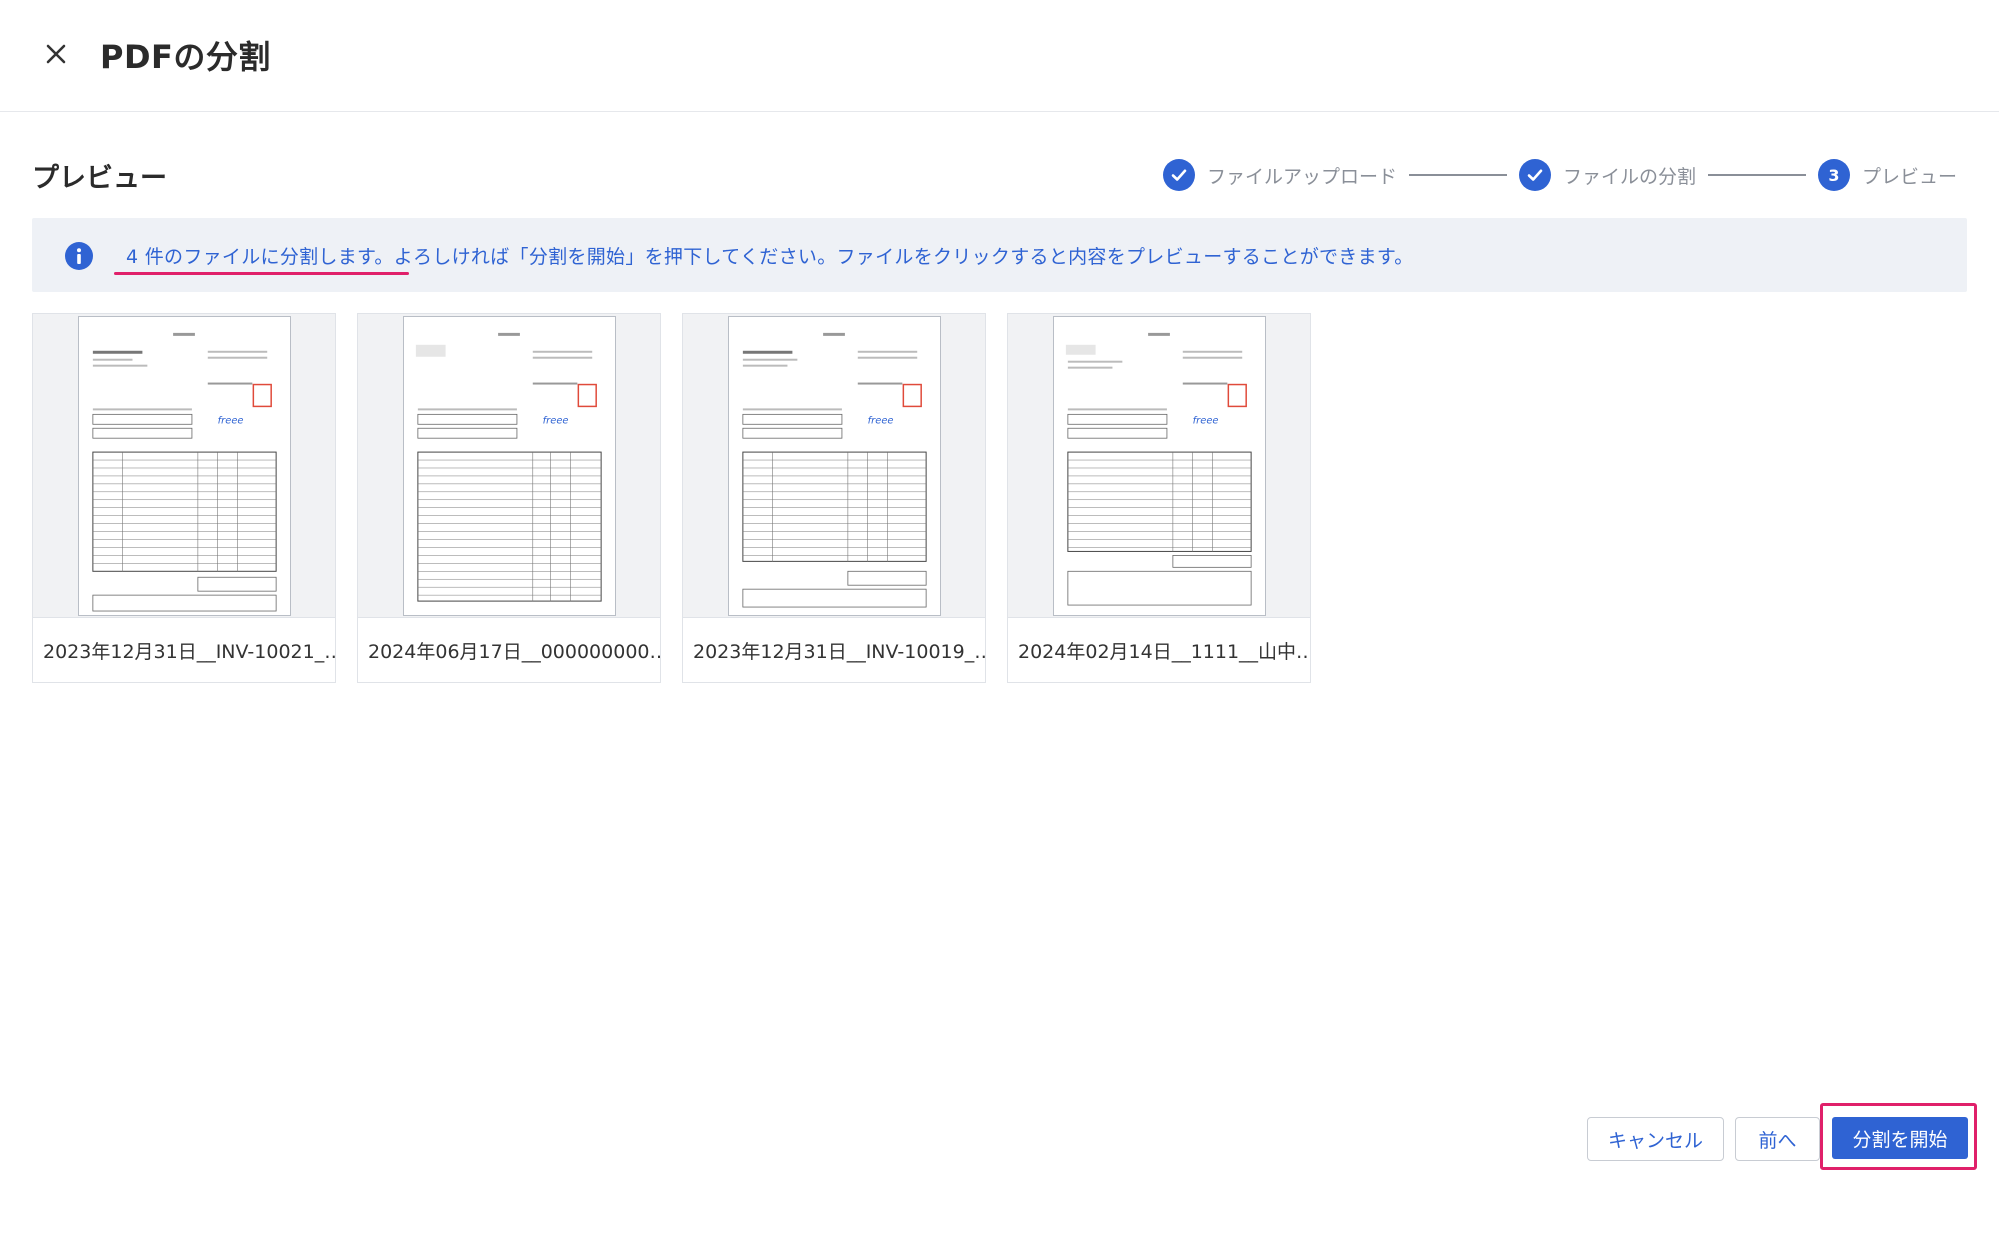  Describe the element at coordinates (1301, 176) in the screenshot. I see `step-label: ファイルアップロード` at that location.